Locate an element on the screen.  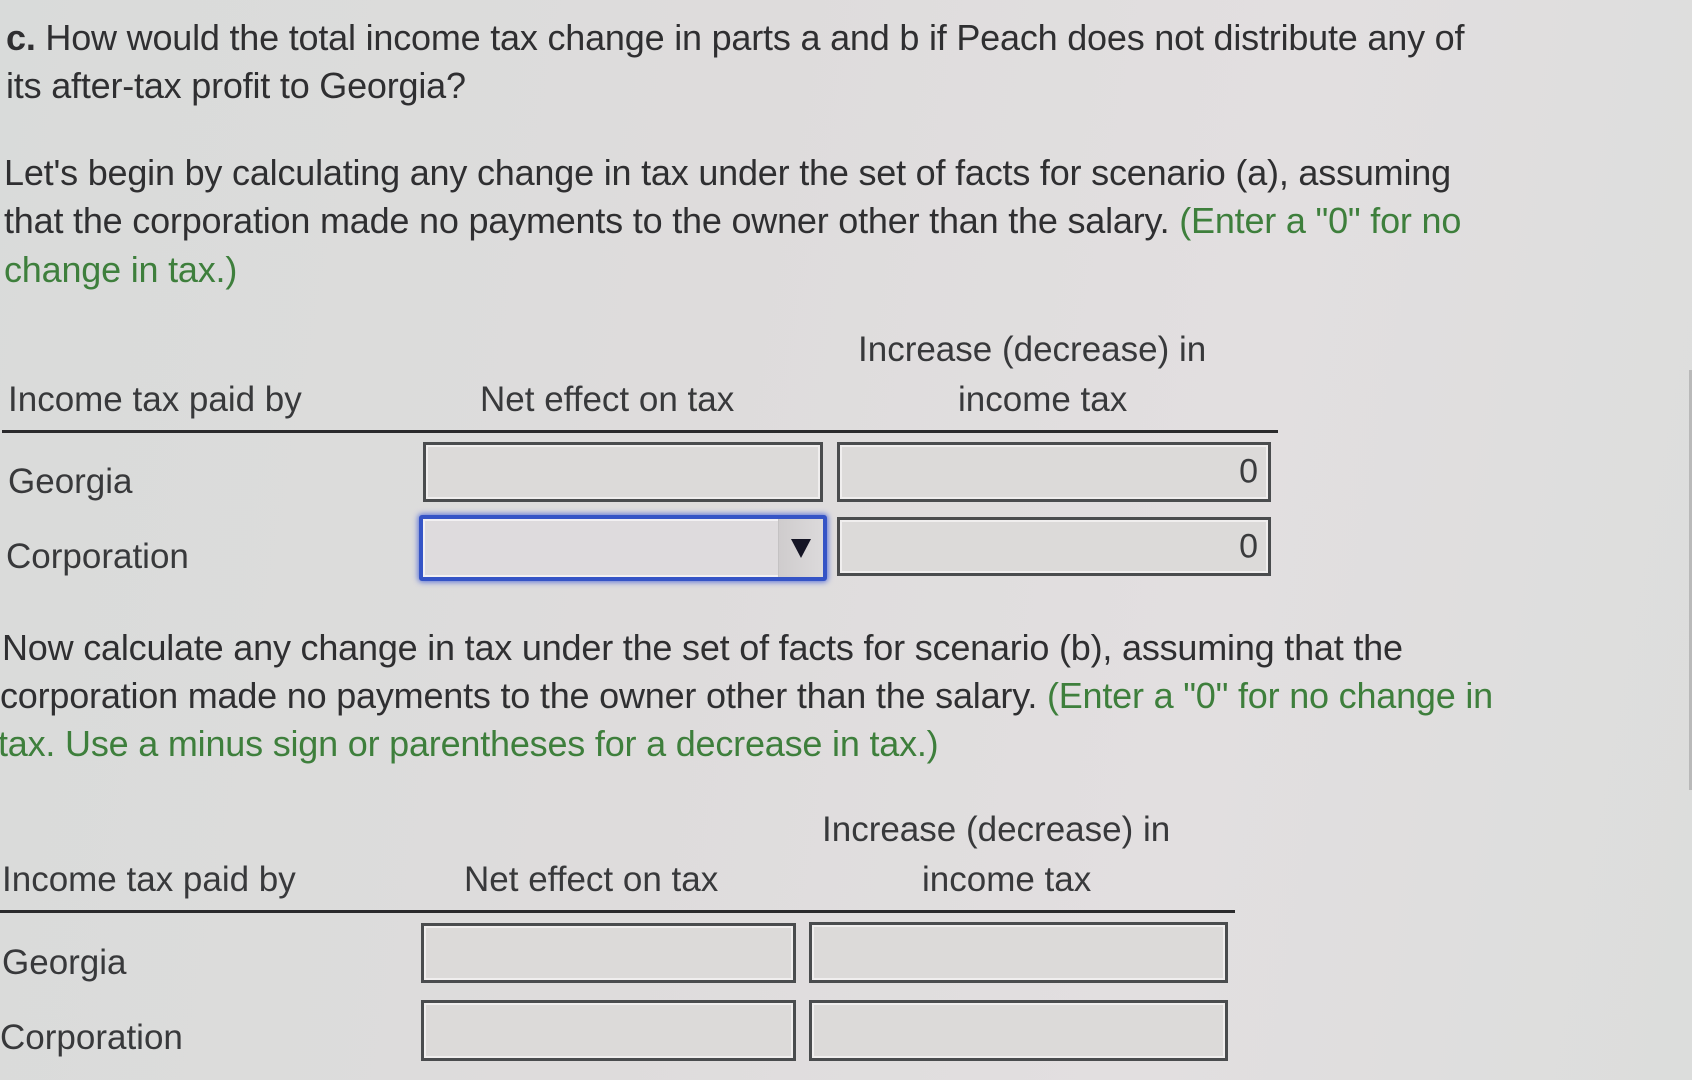
scenario-a-georgia-change-value: 0 is located at coordinates (1248, 471).